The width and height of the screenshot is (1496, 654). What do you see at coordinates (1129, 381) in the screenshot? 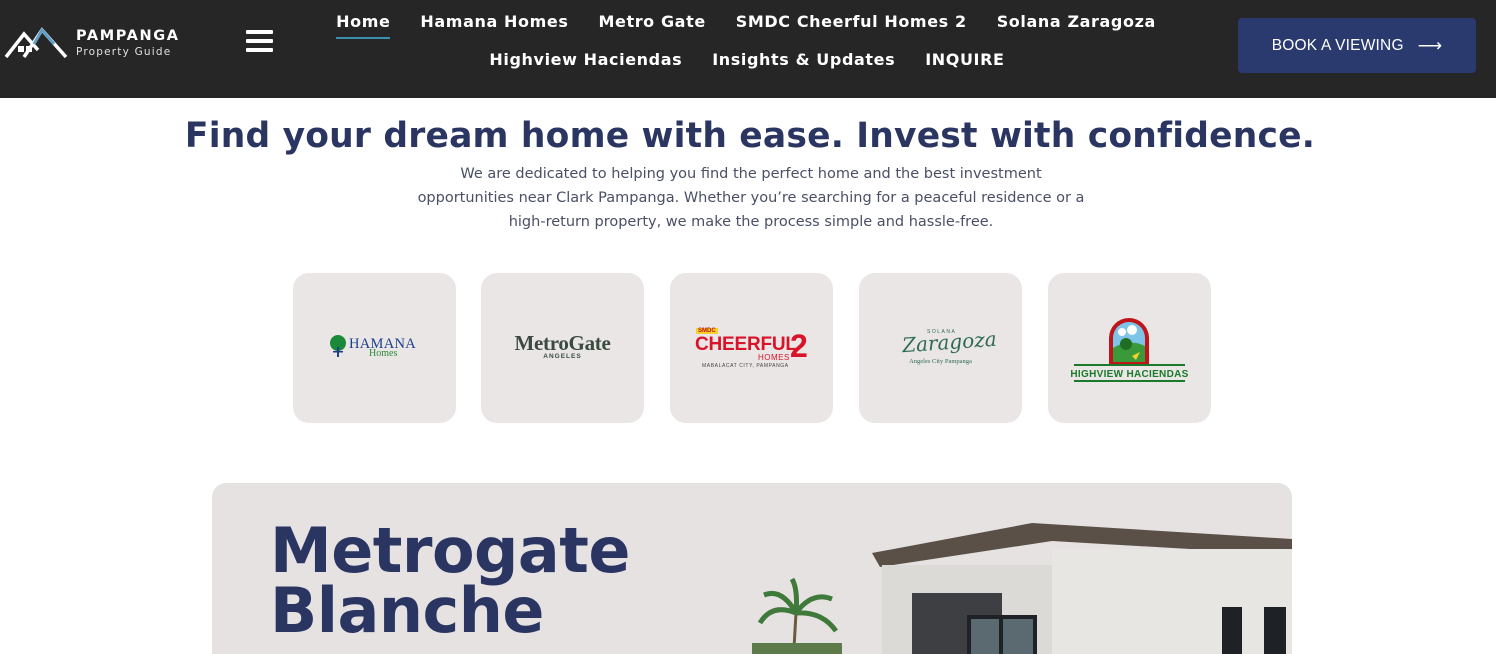
I see `highview-rule-bottom` at bounding box center [1129, 381].